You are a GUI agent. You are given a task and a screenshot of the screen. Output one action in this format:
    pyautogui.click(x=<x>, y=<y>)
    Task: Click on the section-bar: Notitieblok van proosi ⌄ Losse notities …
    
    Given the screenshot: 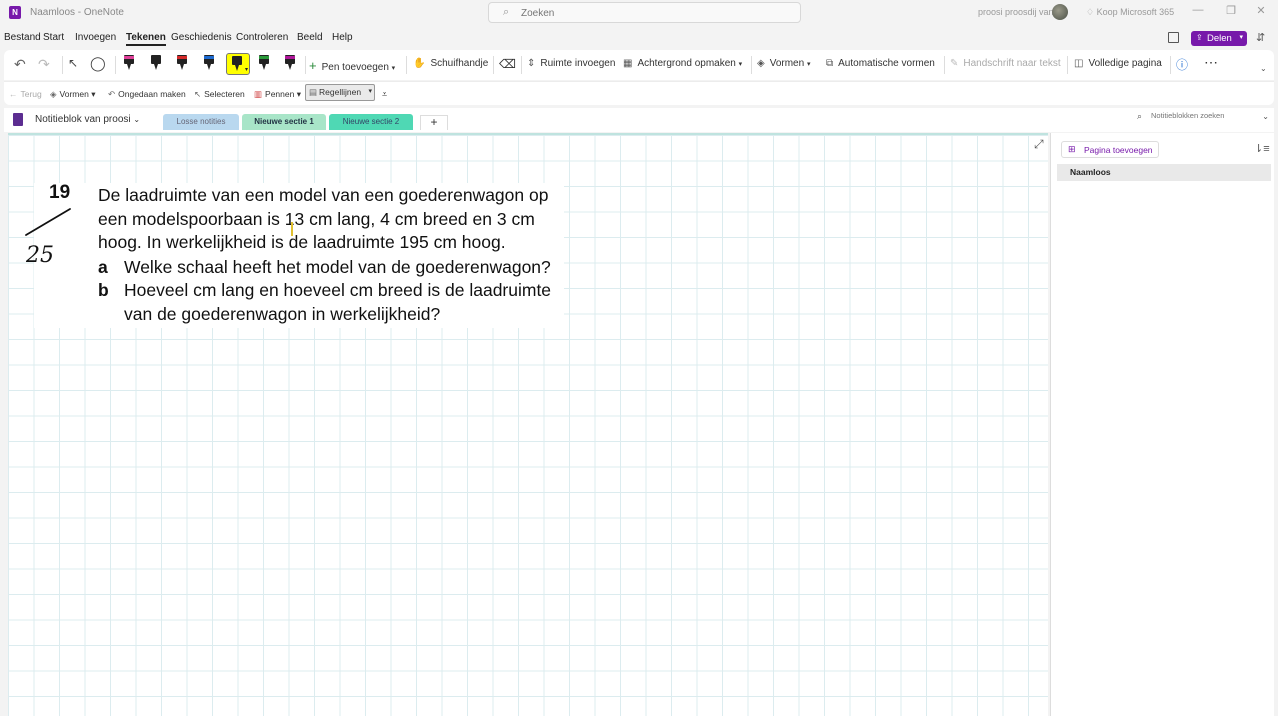 What is the action you would take?
    pyautogui.click(x=639, y=120)
    